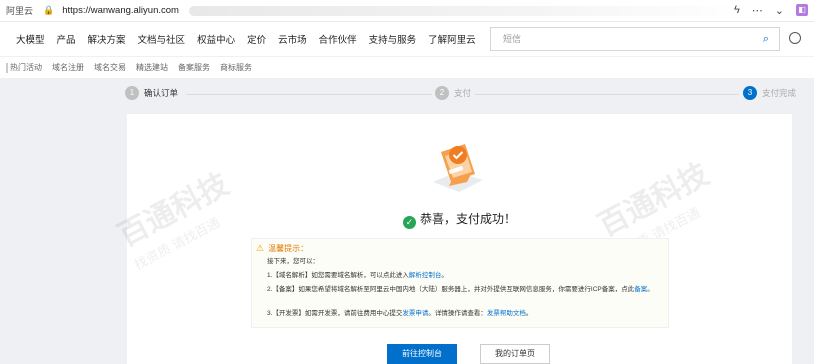 This screenshot has height=364, width=814. What do you see at coordinates (750, 93) in the screenshot?
I see `step-number: 3` at bounding box center [750, 93].